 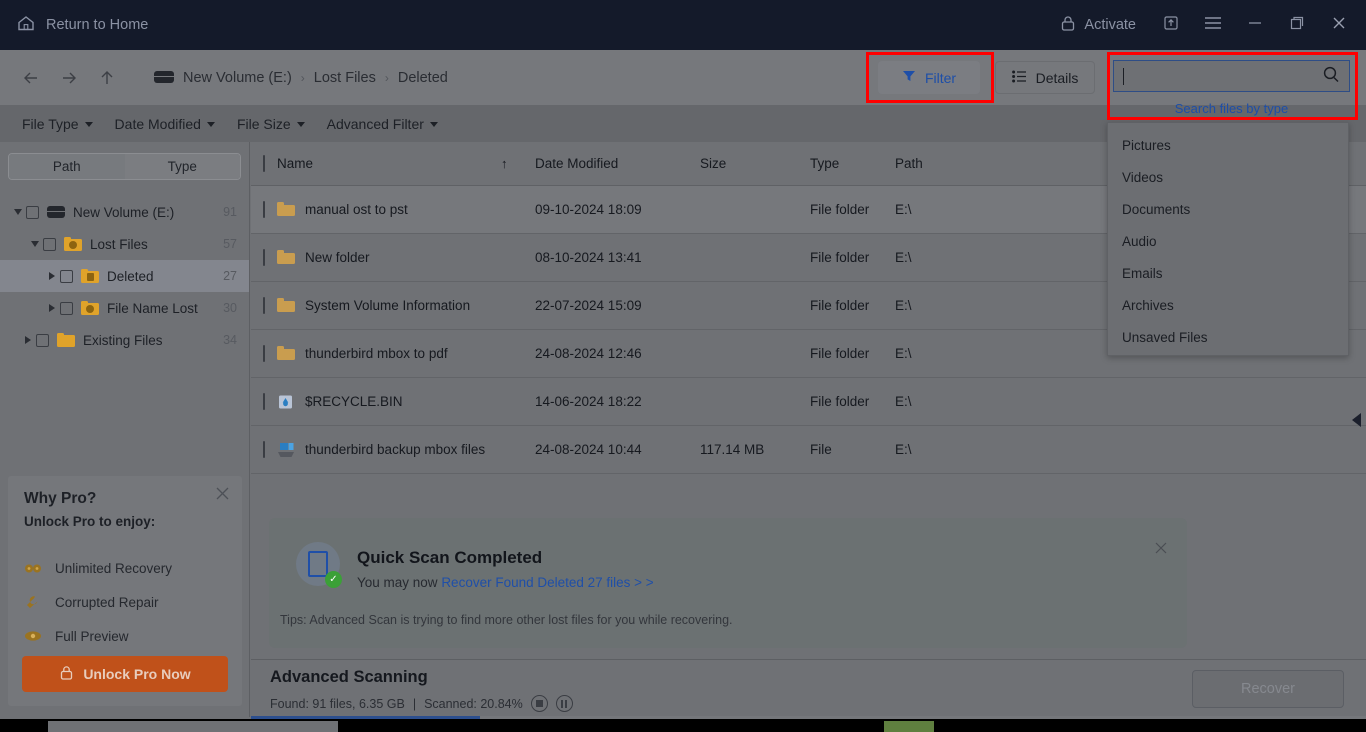 What do you see at coordinates (286, 449) in the screenshot?
I see `file-icon` at bounding box center [286, 449].